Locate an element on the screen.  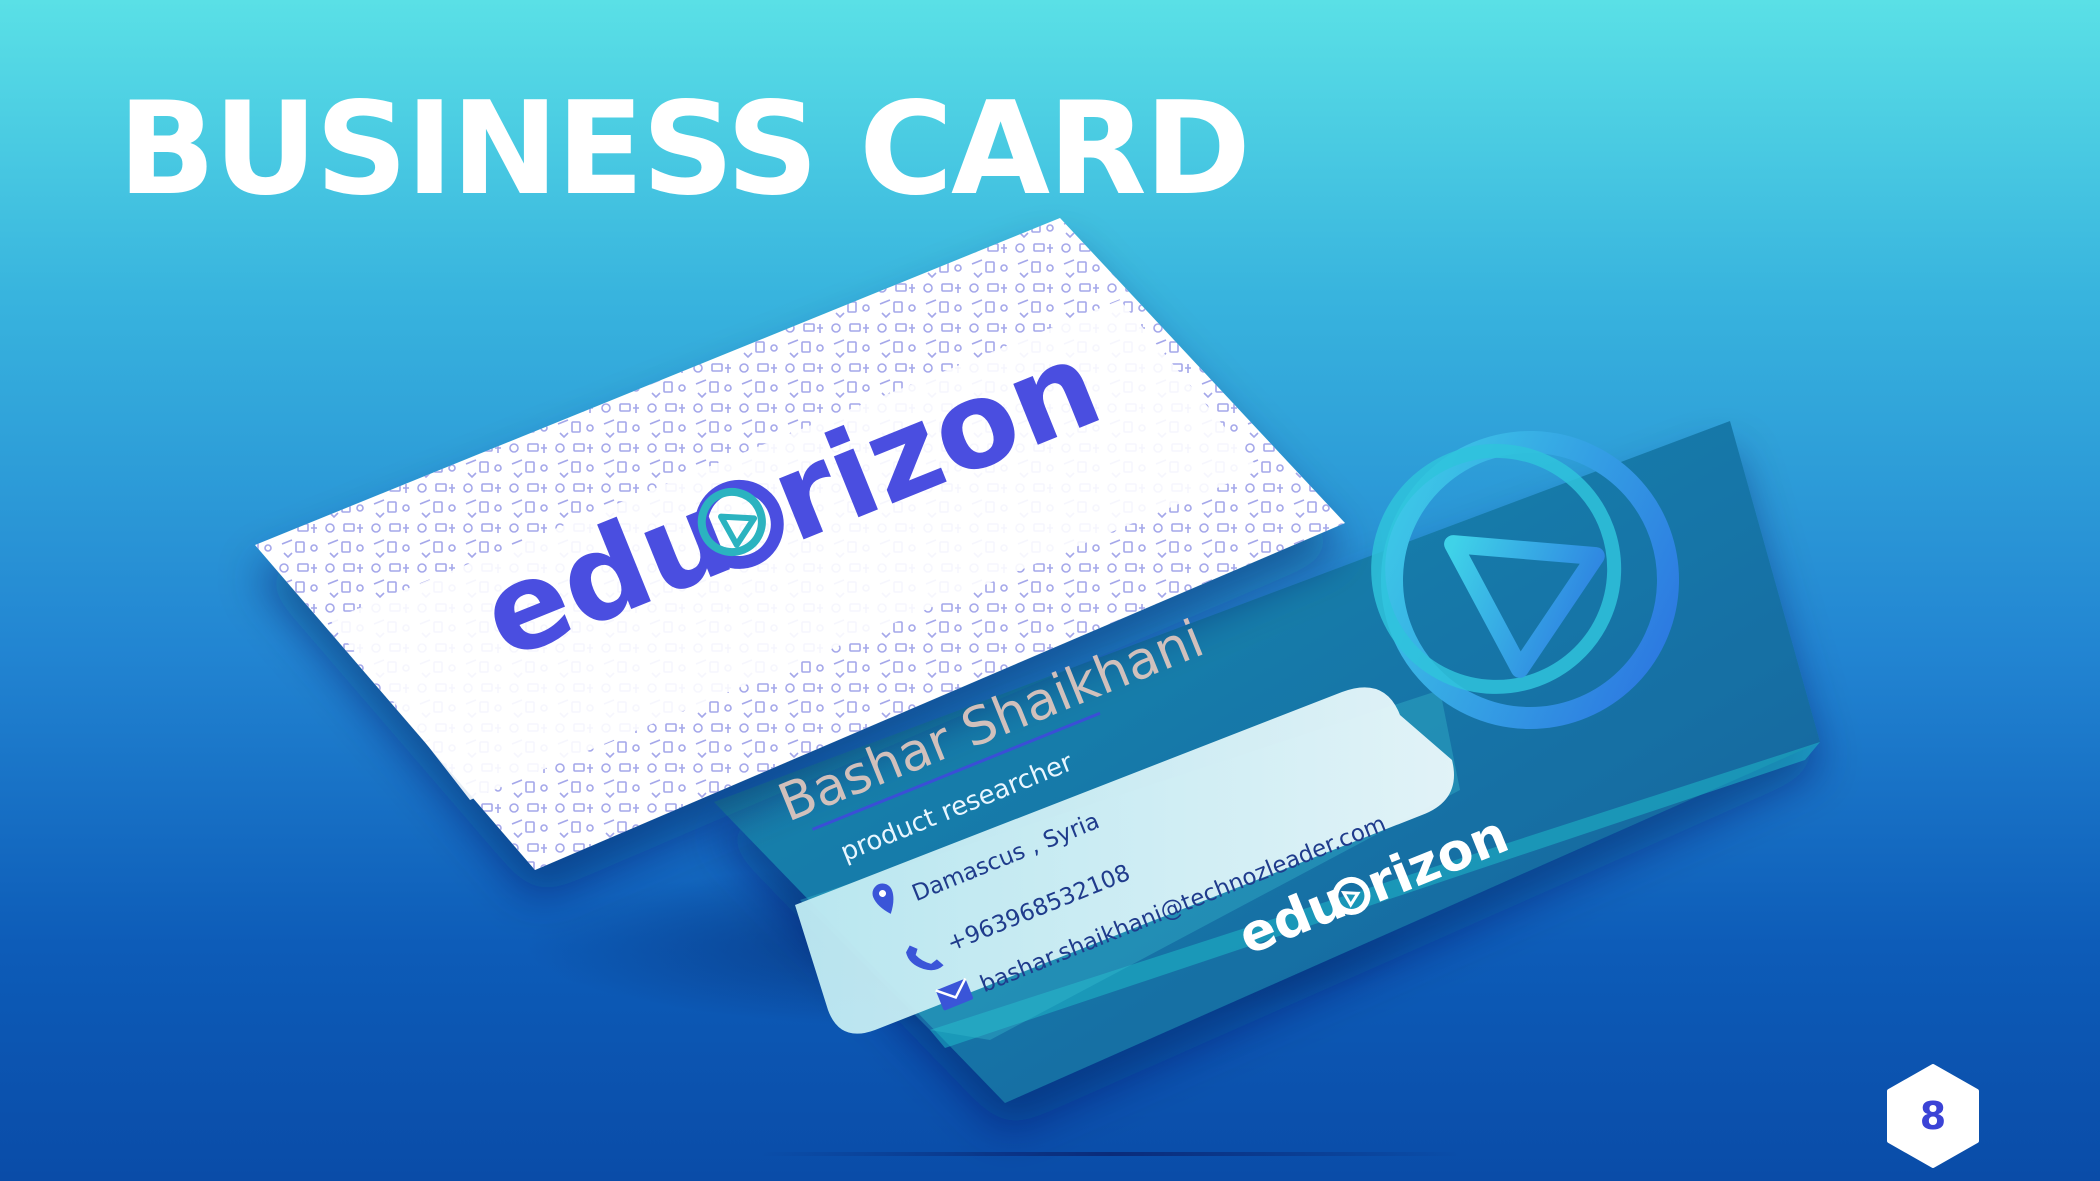
page-number-badge: 8 is located at coordinates (1933, 1116).